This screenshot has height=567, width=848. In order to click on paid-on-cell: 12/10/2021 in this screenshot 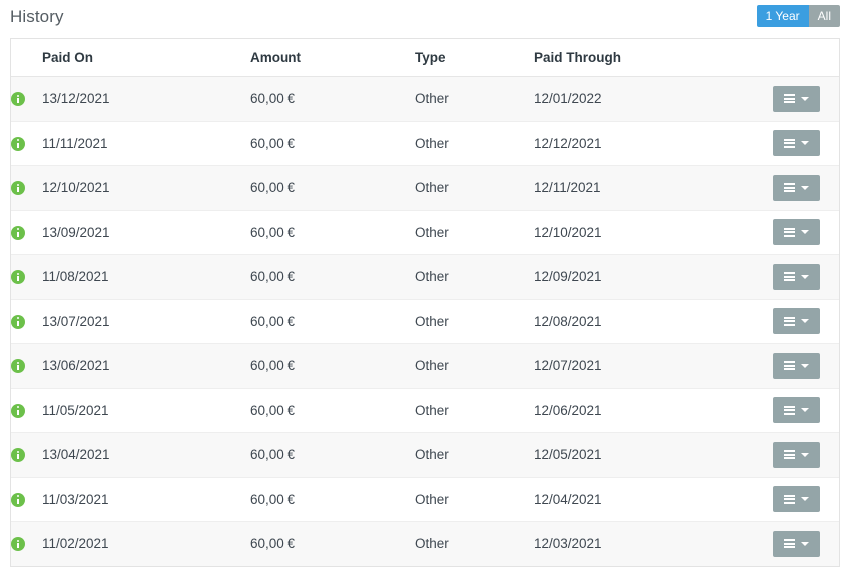, I will do `click(146, 188)`.